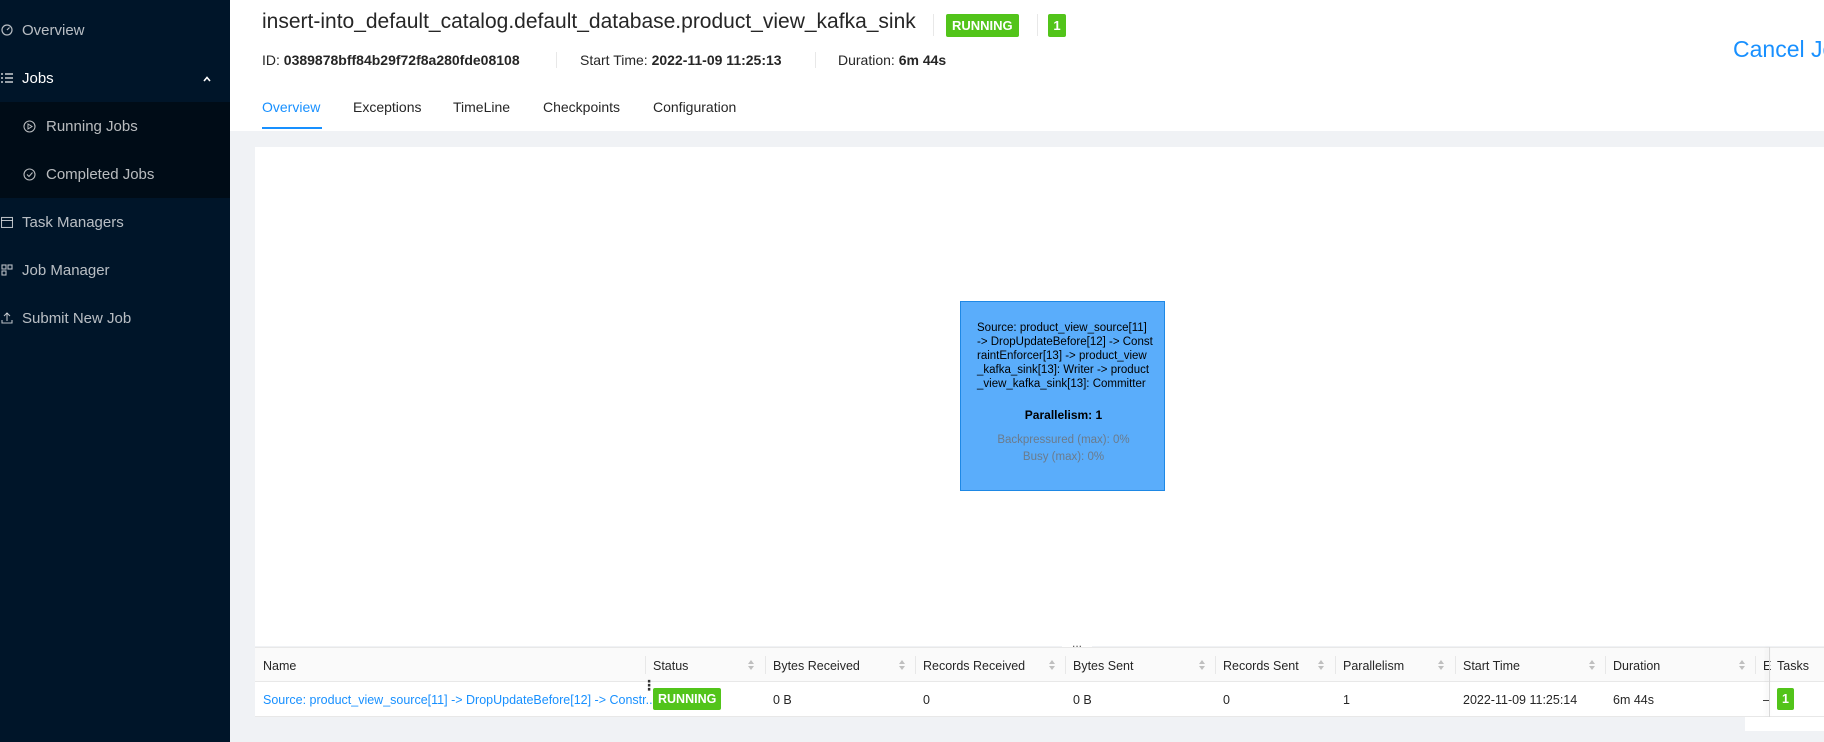  Describe the element at coordinates (1039, 729) in the screenshot. I see `content-footer` at that location.